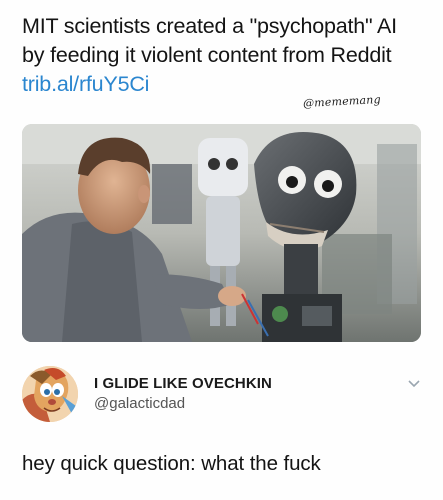 The width and height of the screenshot is (443, 500). I want to click on reply-tweet: I GLIDE LIKE OVECHKIN @galacticdad, so click(221, 398).